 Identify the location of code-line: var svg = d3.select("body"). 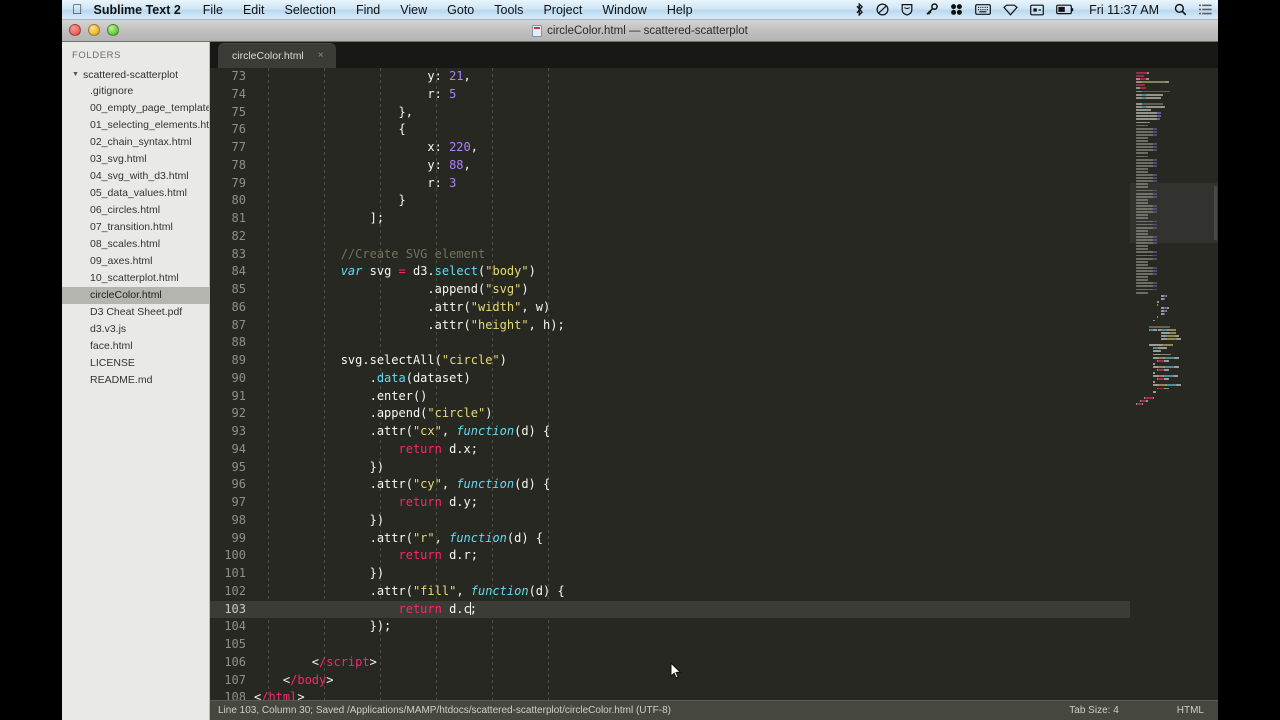
(735, 272).